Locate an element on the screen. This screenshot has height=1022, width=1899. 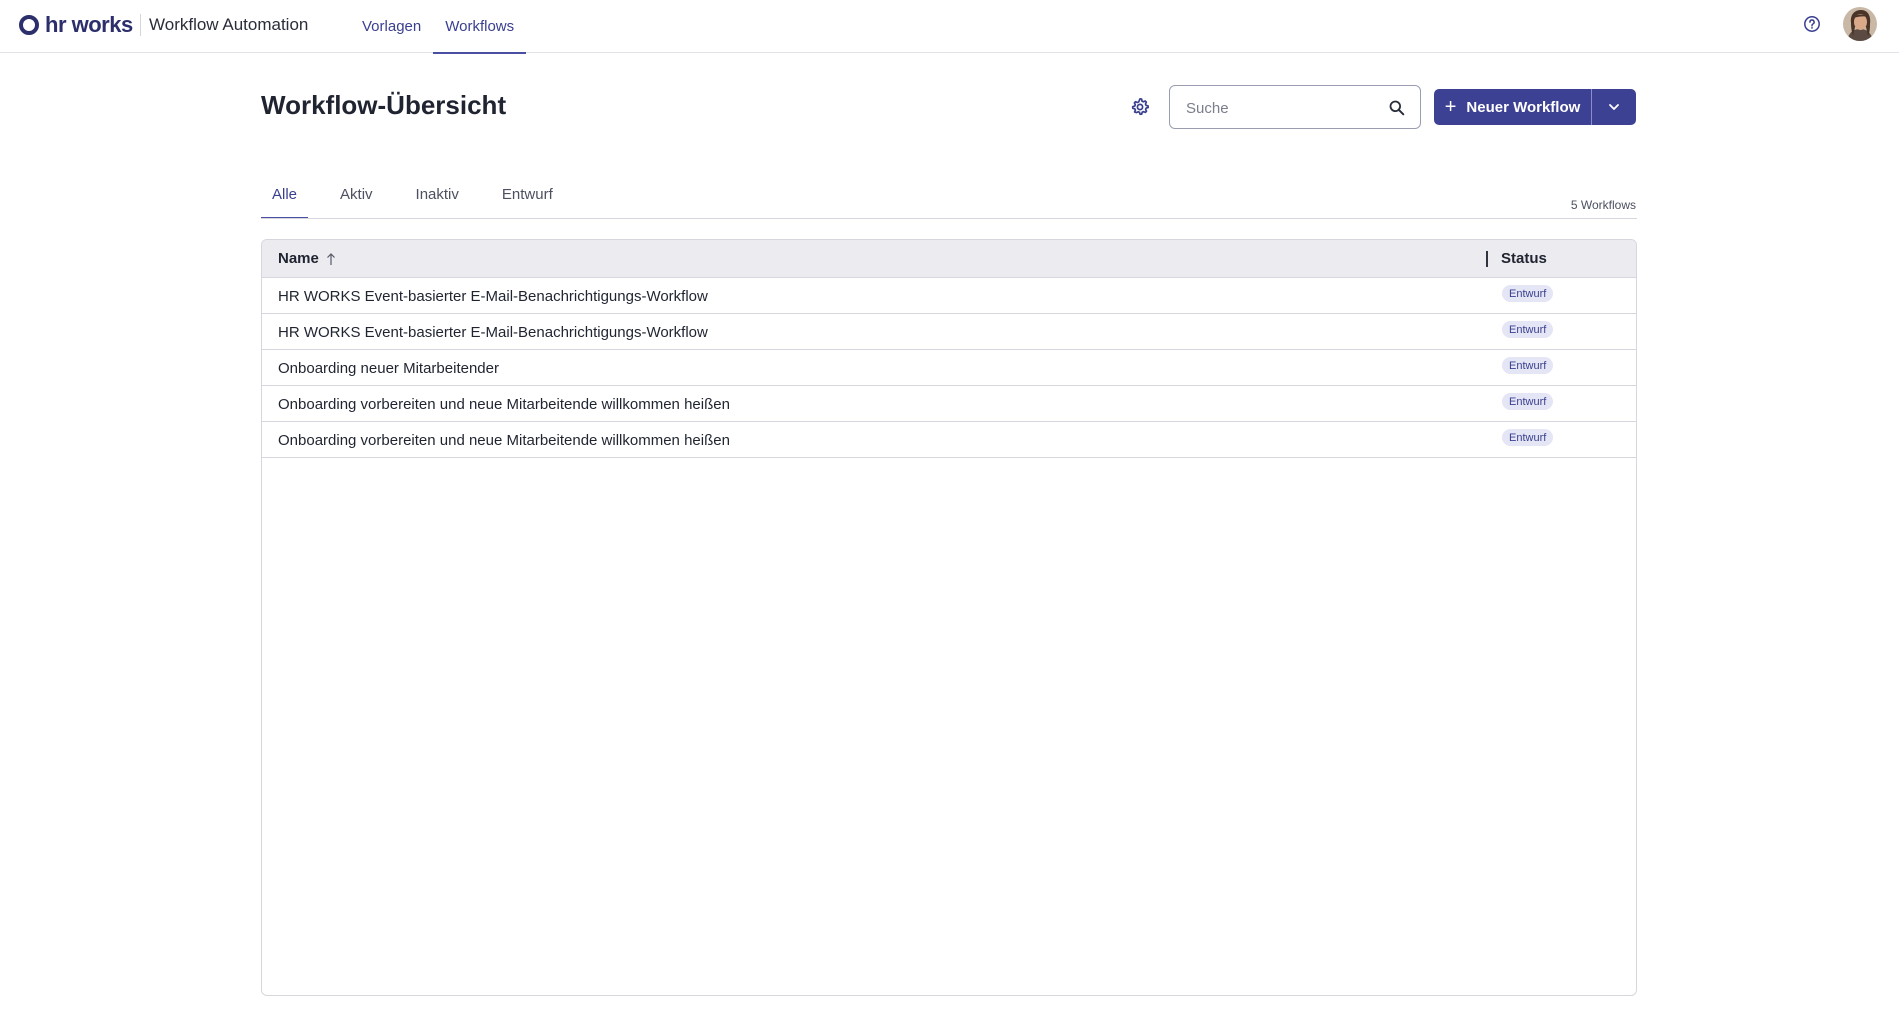
workflow-name: Onboarding neuer Mitarbeitender is located at coordinates (388, 368).